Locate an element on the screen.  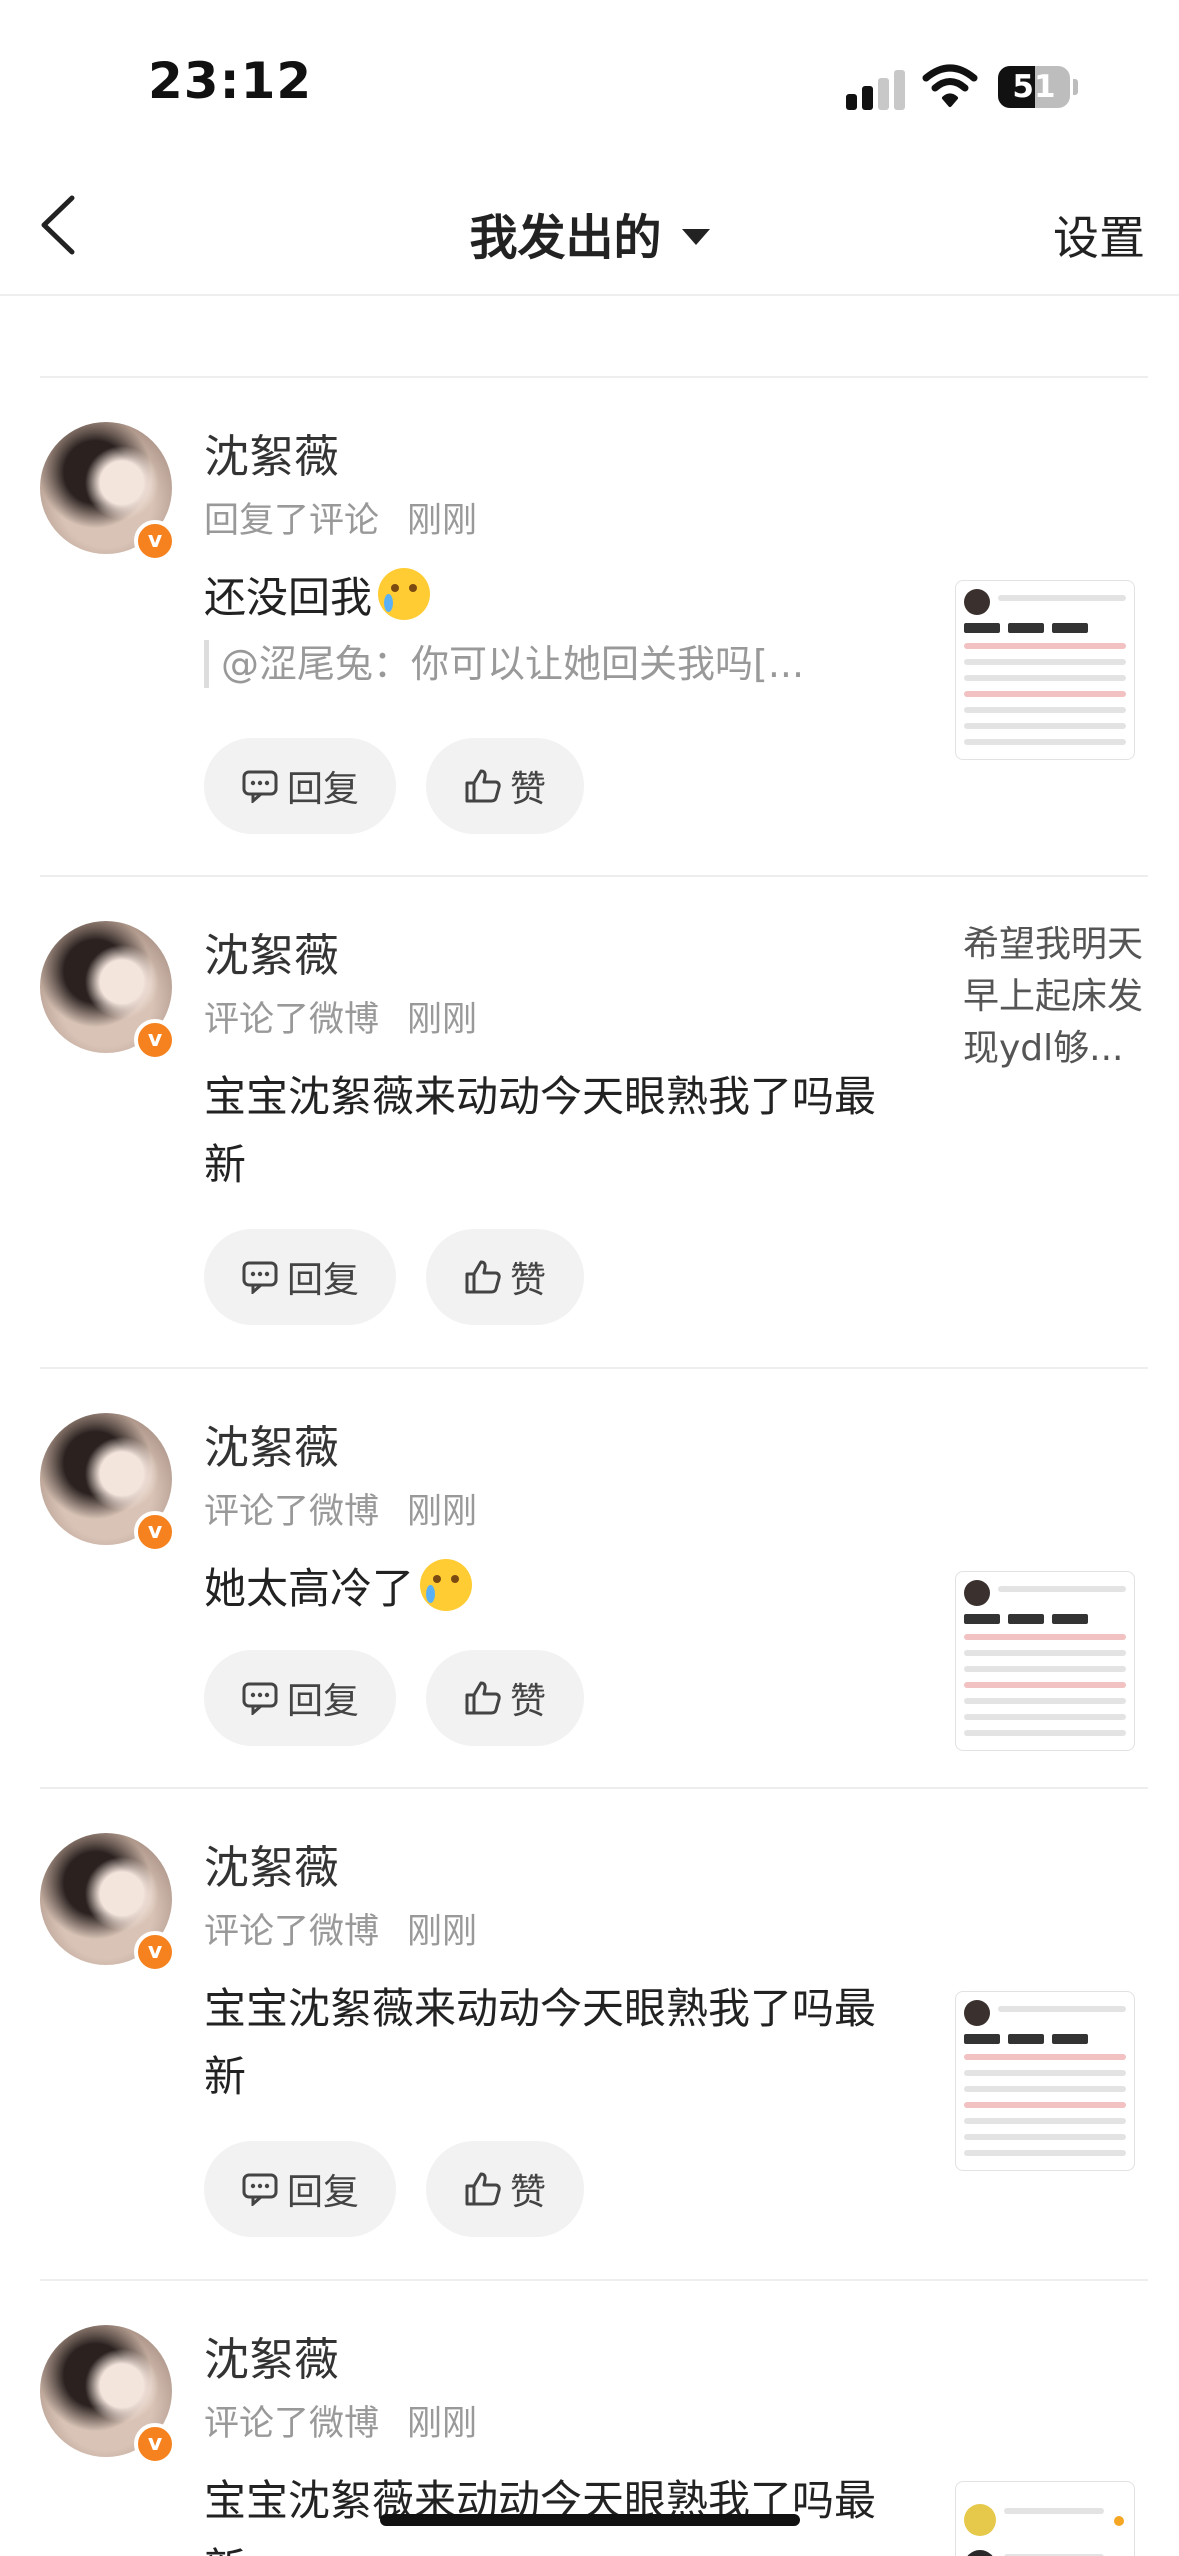
action-text: 回复了评论 is located at coordinates (292, 521).